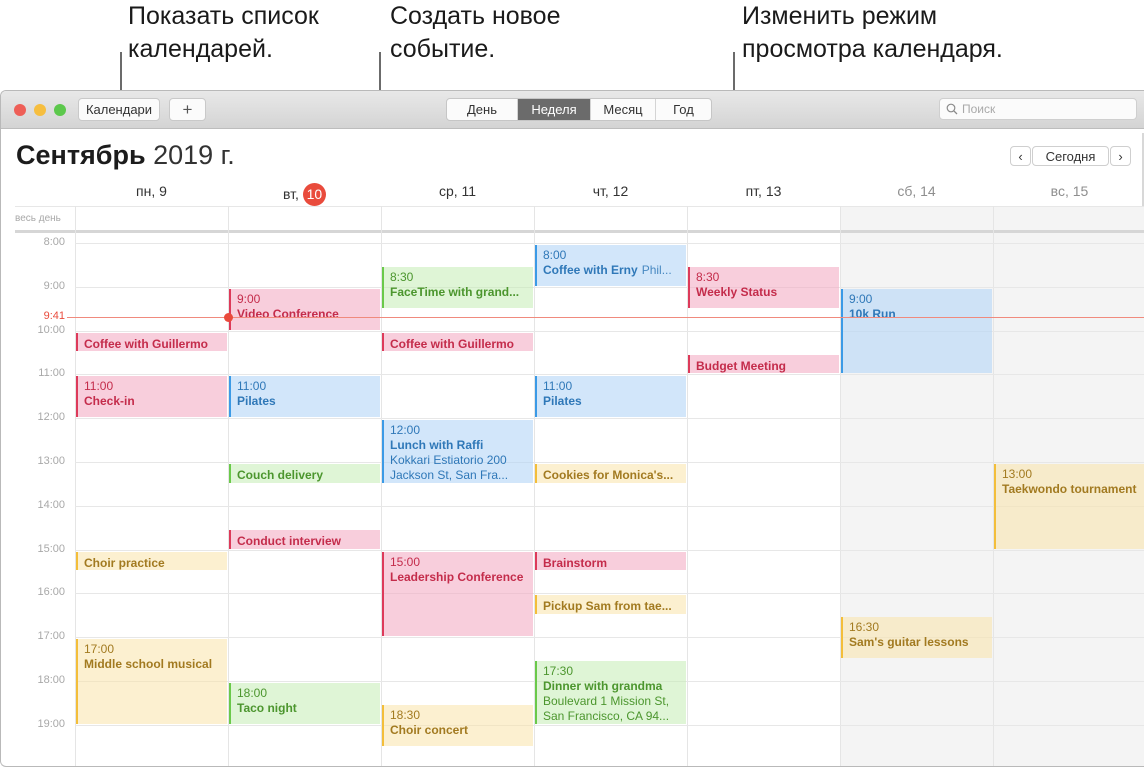  Describe the element at coordinates (223, 32) in the screenshot. I see `callout-show-calendars: Показать список календарей.` at that location.